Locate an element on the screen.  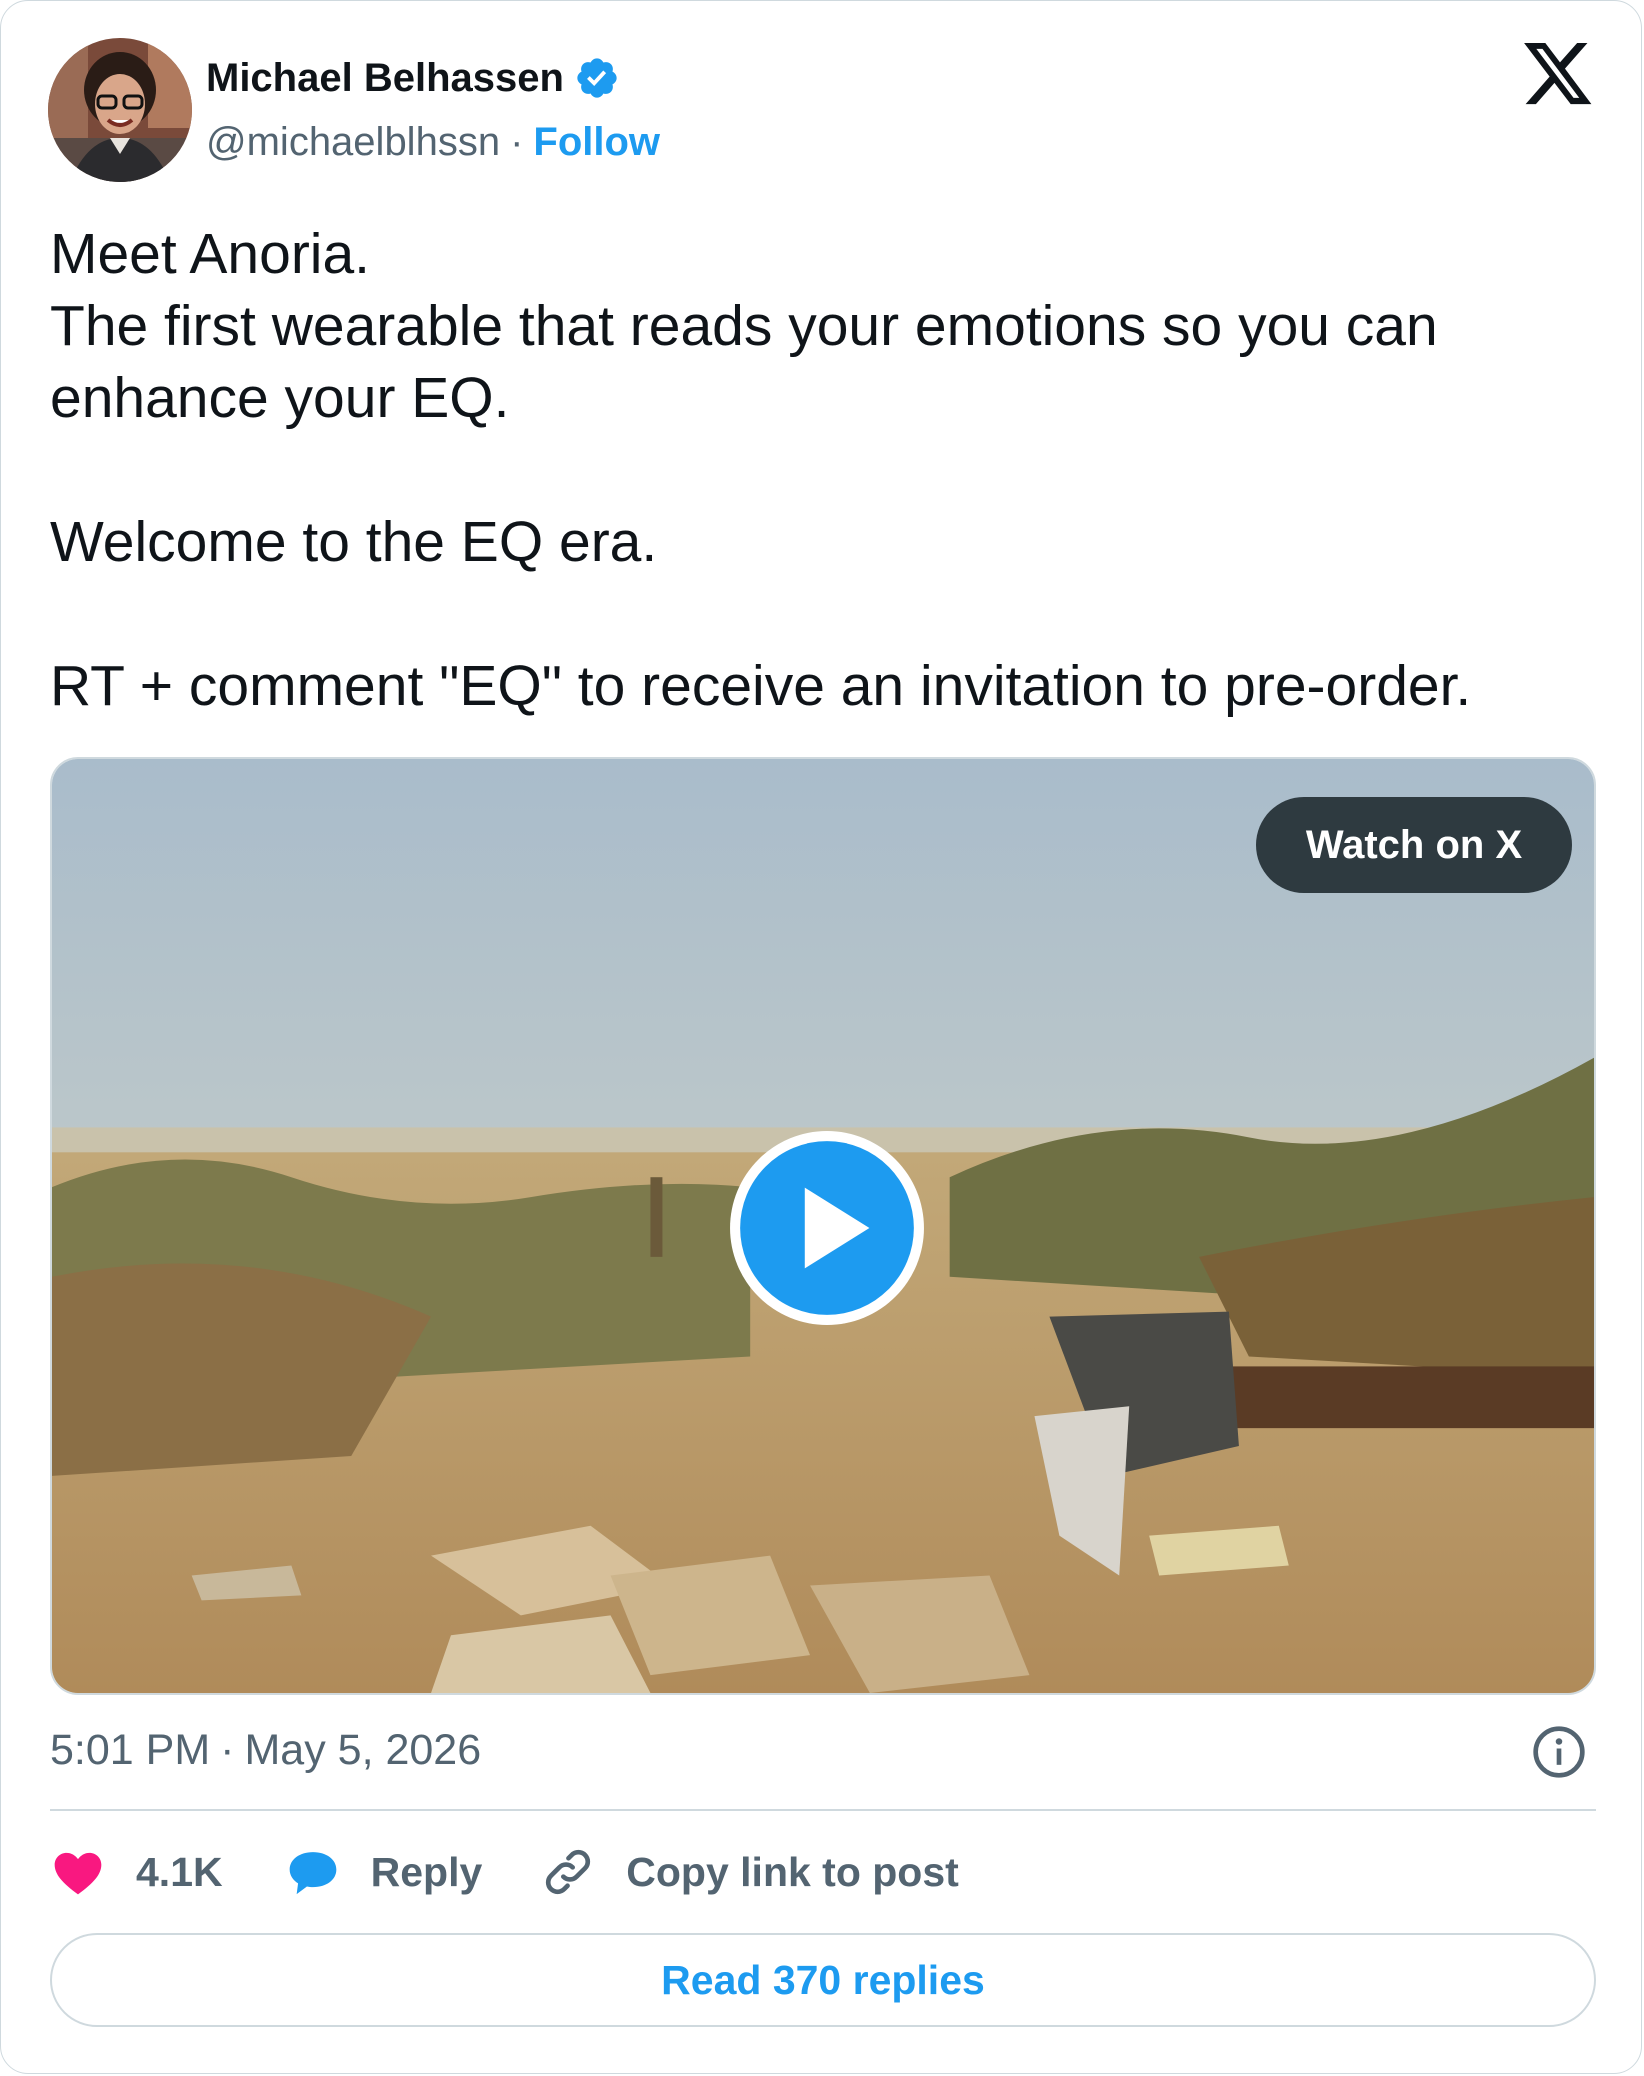
reply-label: Reply is located at coordinates (426, 1871).